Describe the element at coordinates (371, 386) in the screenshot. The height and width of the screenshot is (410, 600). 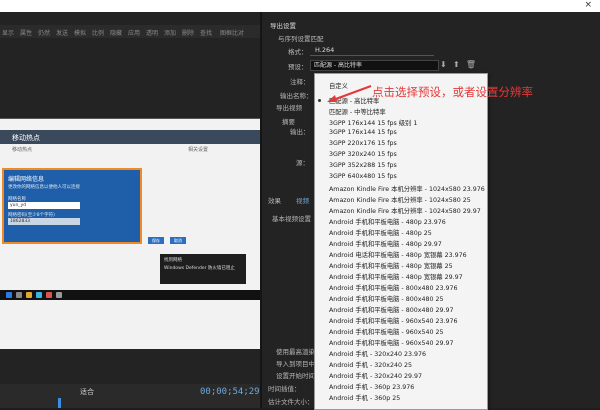
I see `preset-option: Android 手机 - 360p 23.976` at that location.